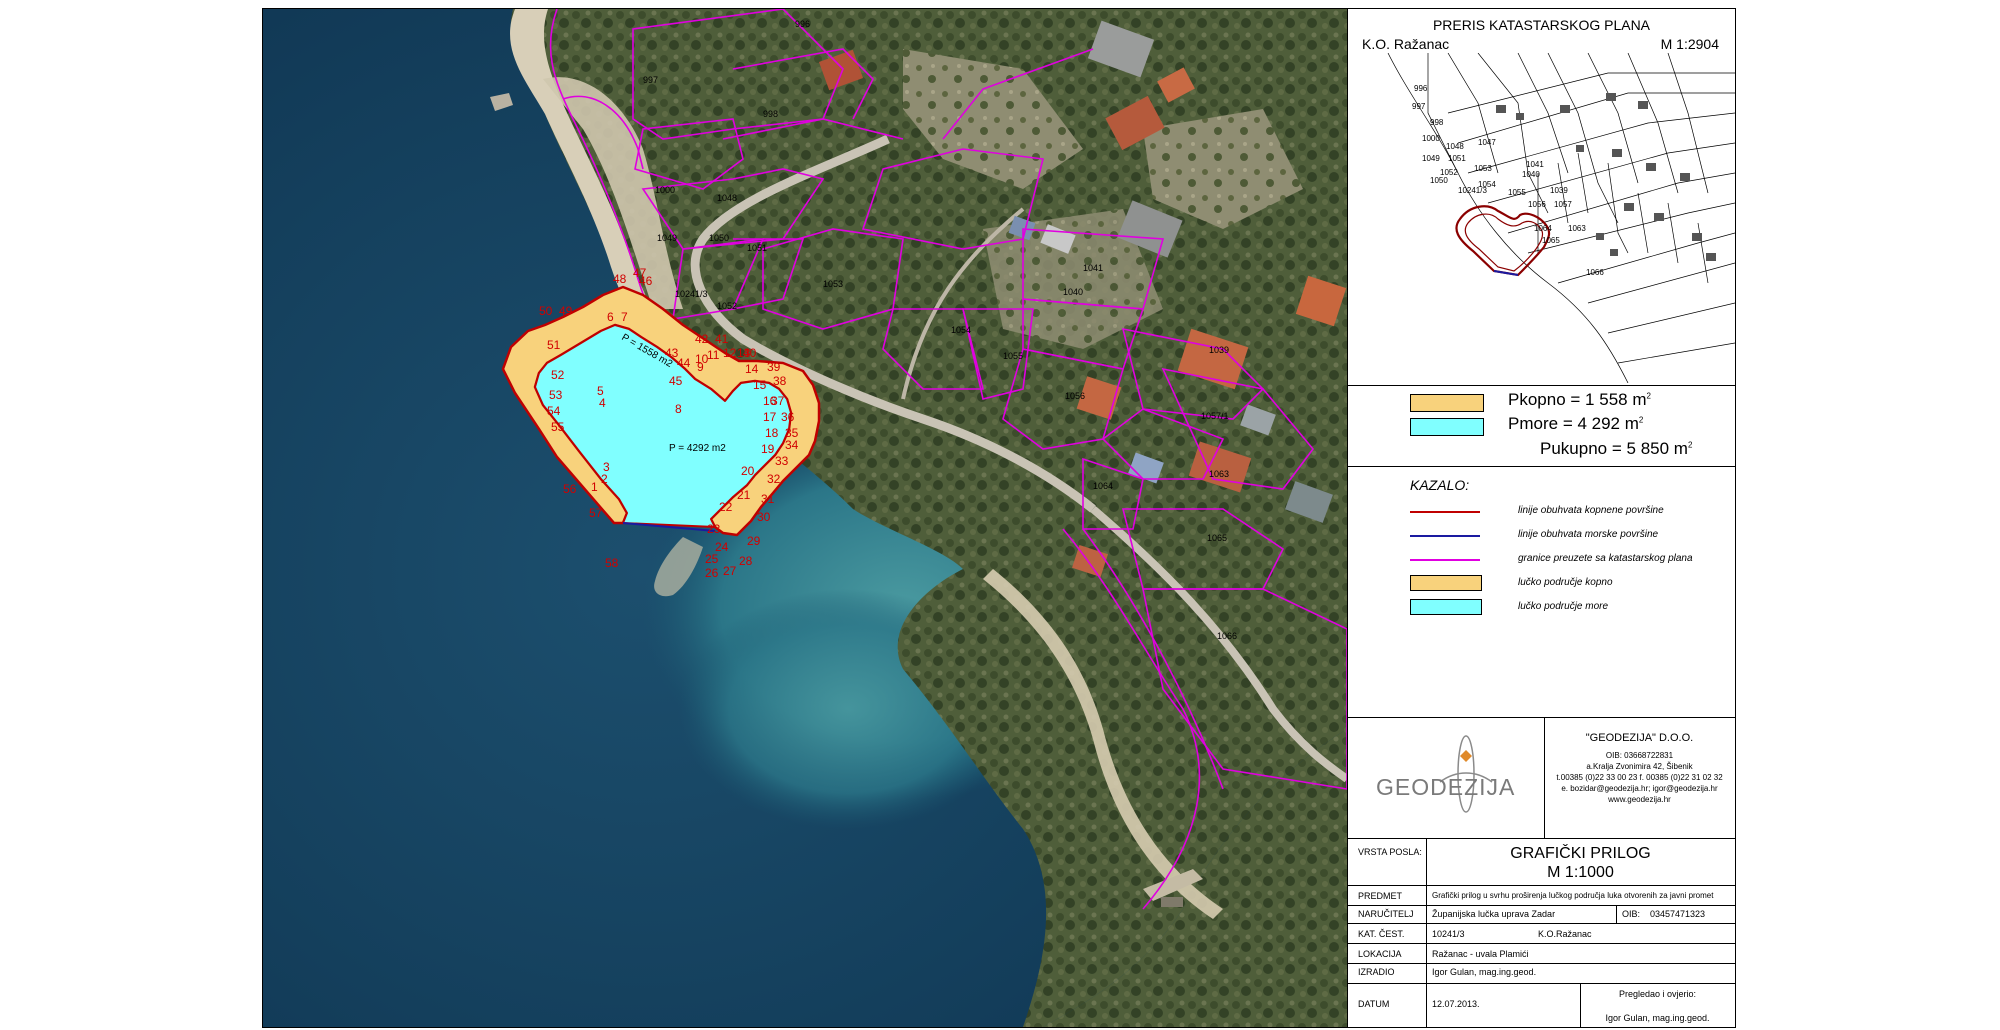 This screenshot has height=1030, width=2000. What do you see at coordinates (1531, 174) in the screenshot?
I see `inset-parcel-label: 1040` at bounding box center [1531, 174].